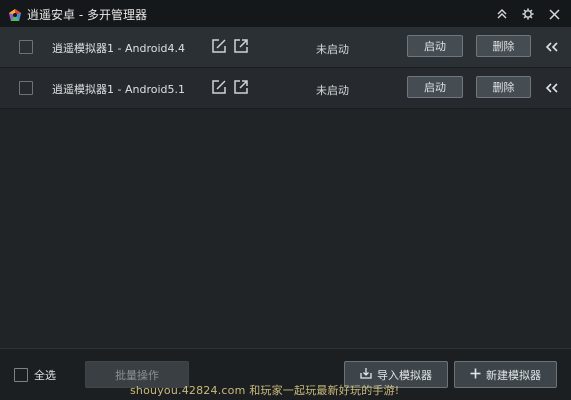 The width and height of the screenshot is (571, 400). Describe the element at coordinates (404, 375) in the screenshot. I see `import-label: 导入模拟器` at that location.